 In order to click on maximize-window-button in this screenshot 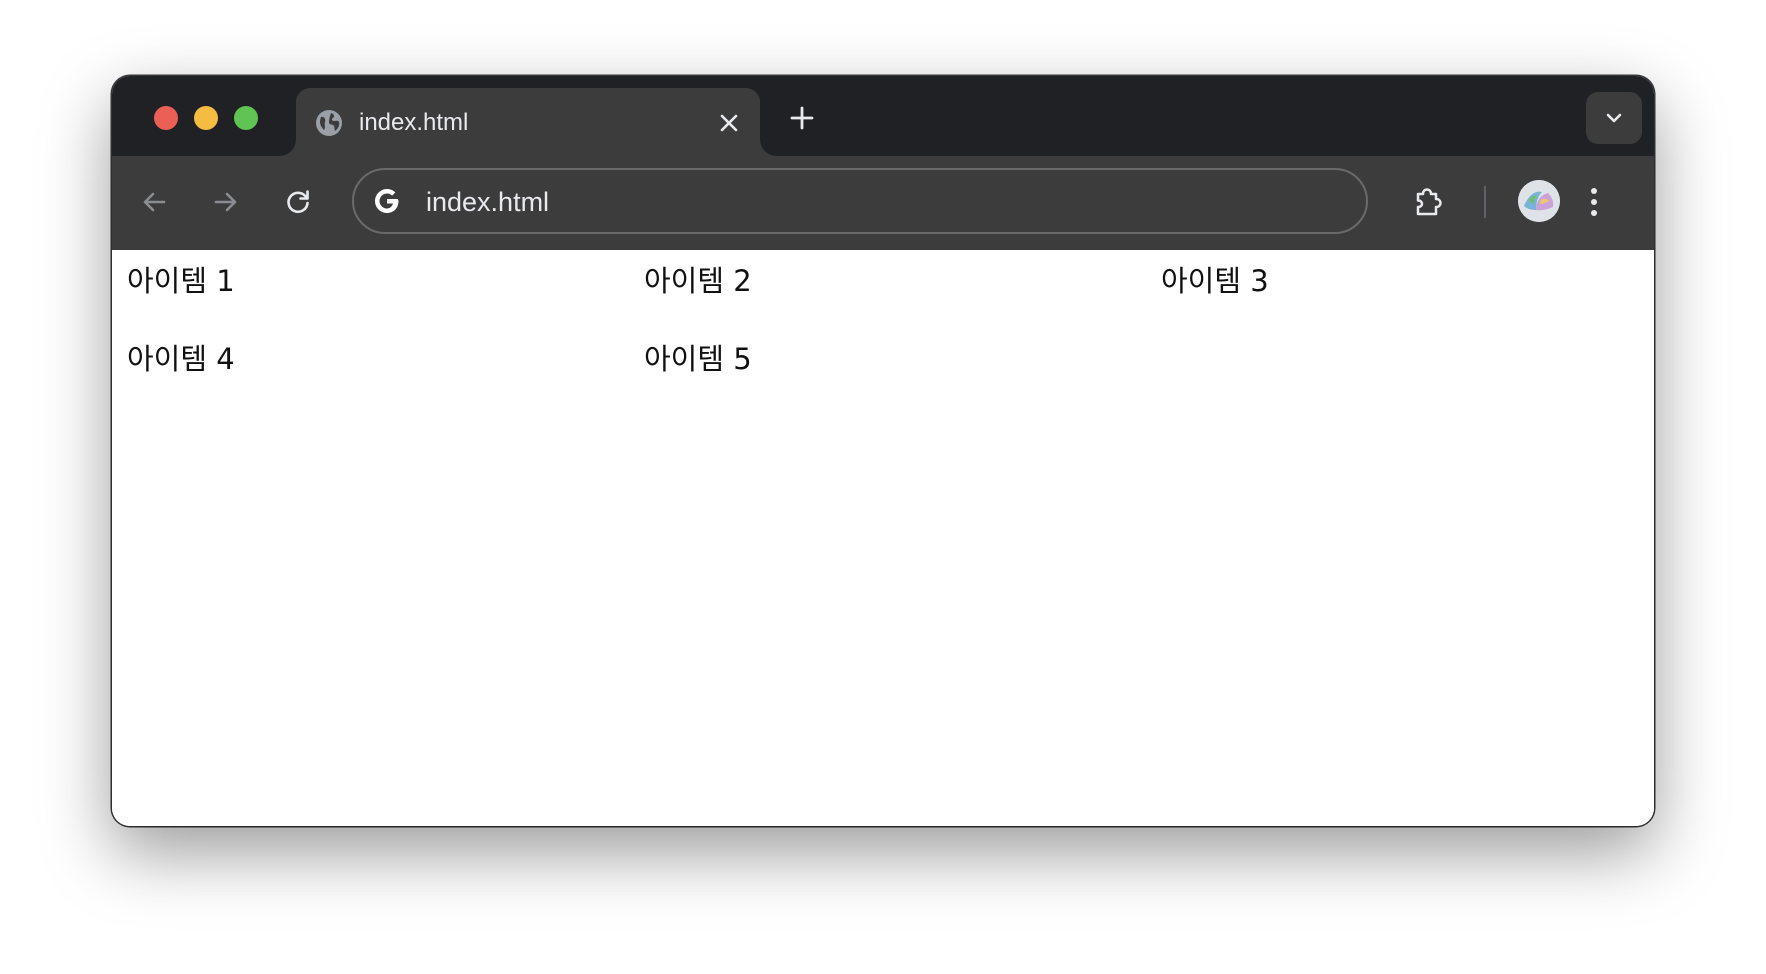, I will do `click(246, 118)`.